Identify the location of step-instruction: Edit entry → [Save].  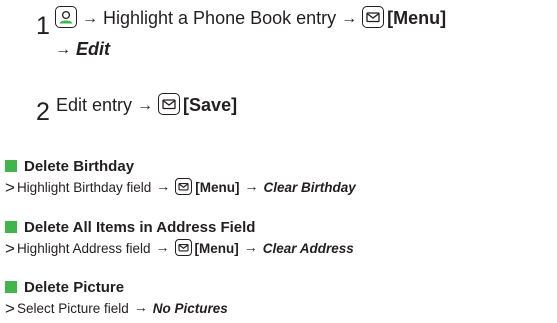
(146, 105).